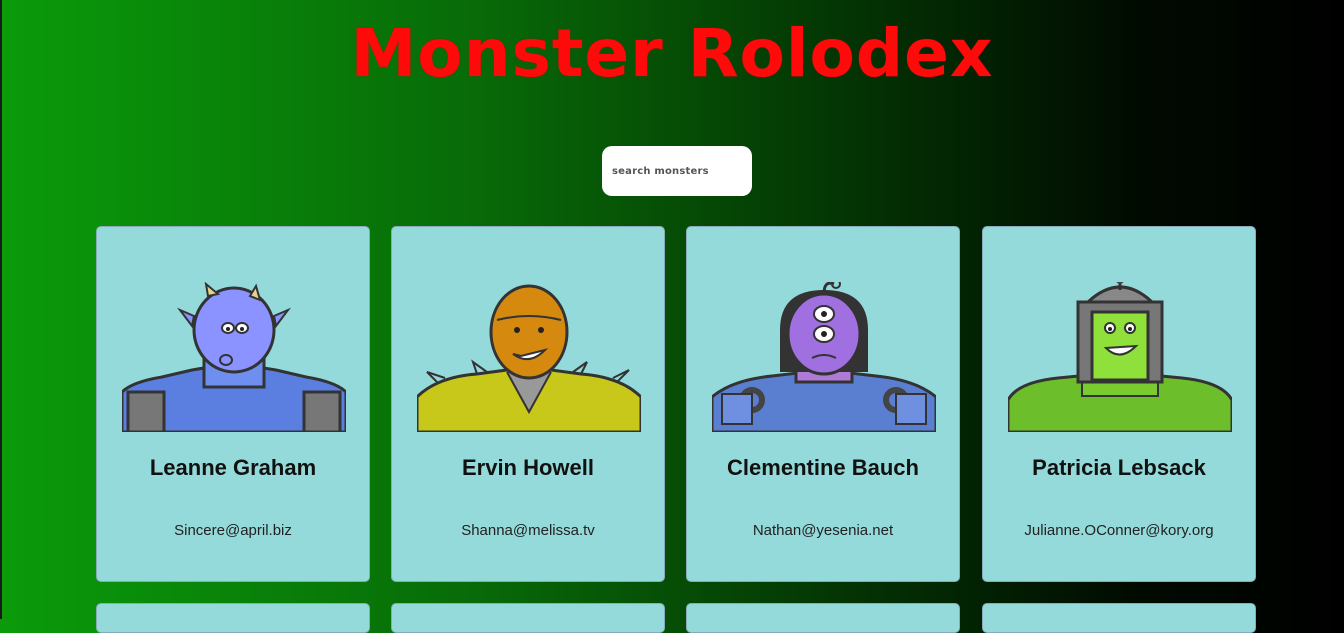 The height and width of the screenshot is (633, 1344). I want to click on monster-name: Patricia Lebsack, so click(1119, 467).